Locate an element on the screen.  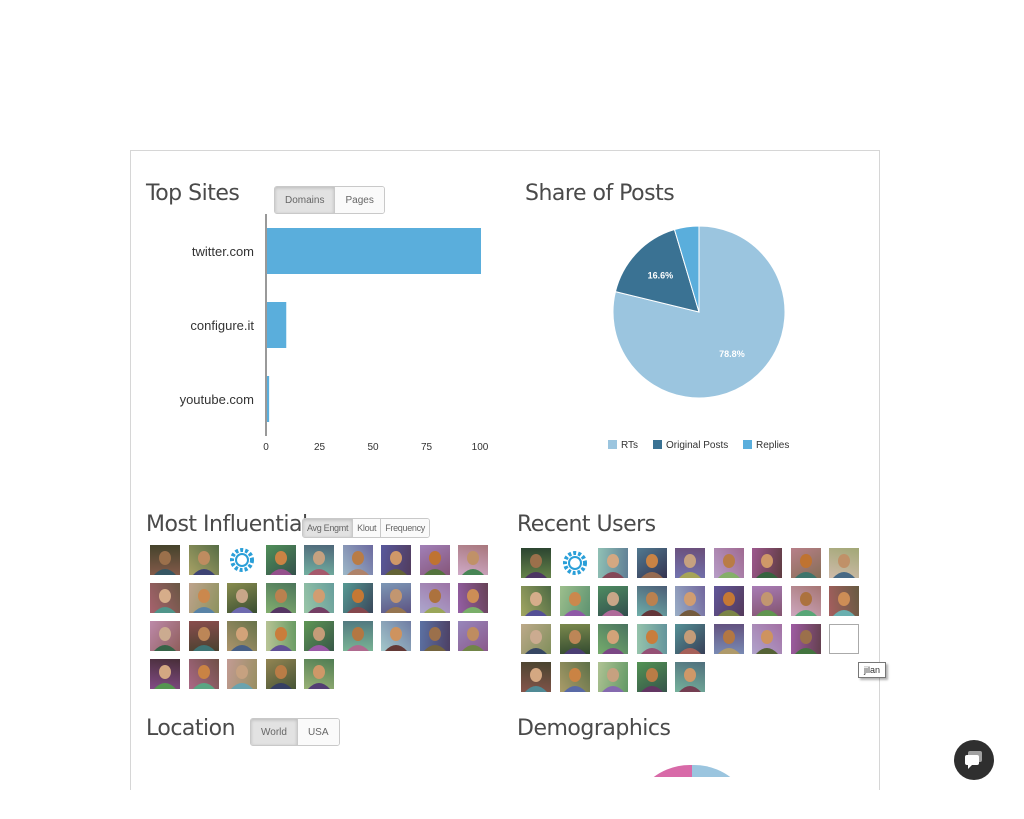
tab-world: World is located at coordinates (274, 732).